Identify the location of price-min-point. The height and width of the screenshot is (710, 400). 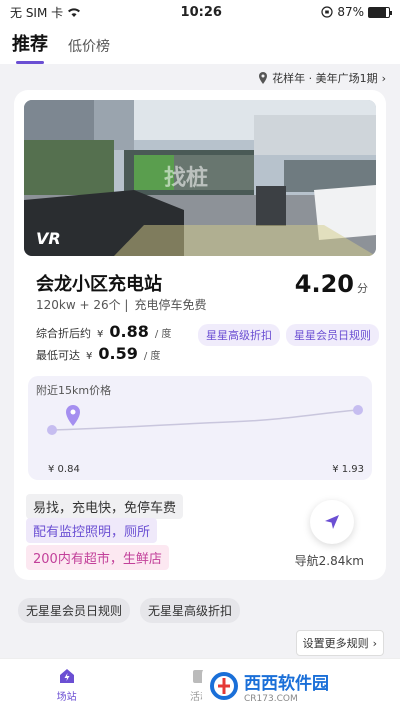
(52, 430).